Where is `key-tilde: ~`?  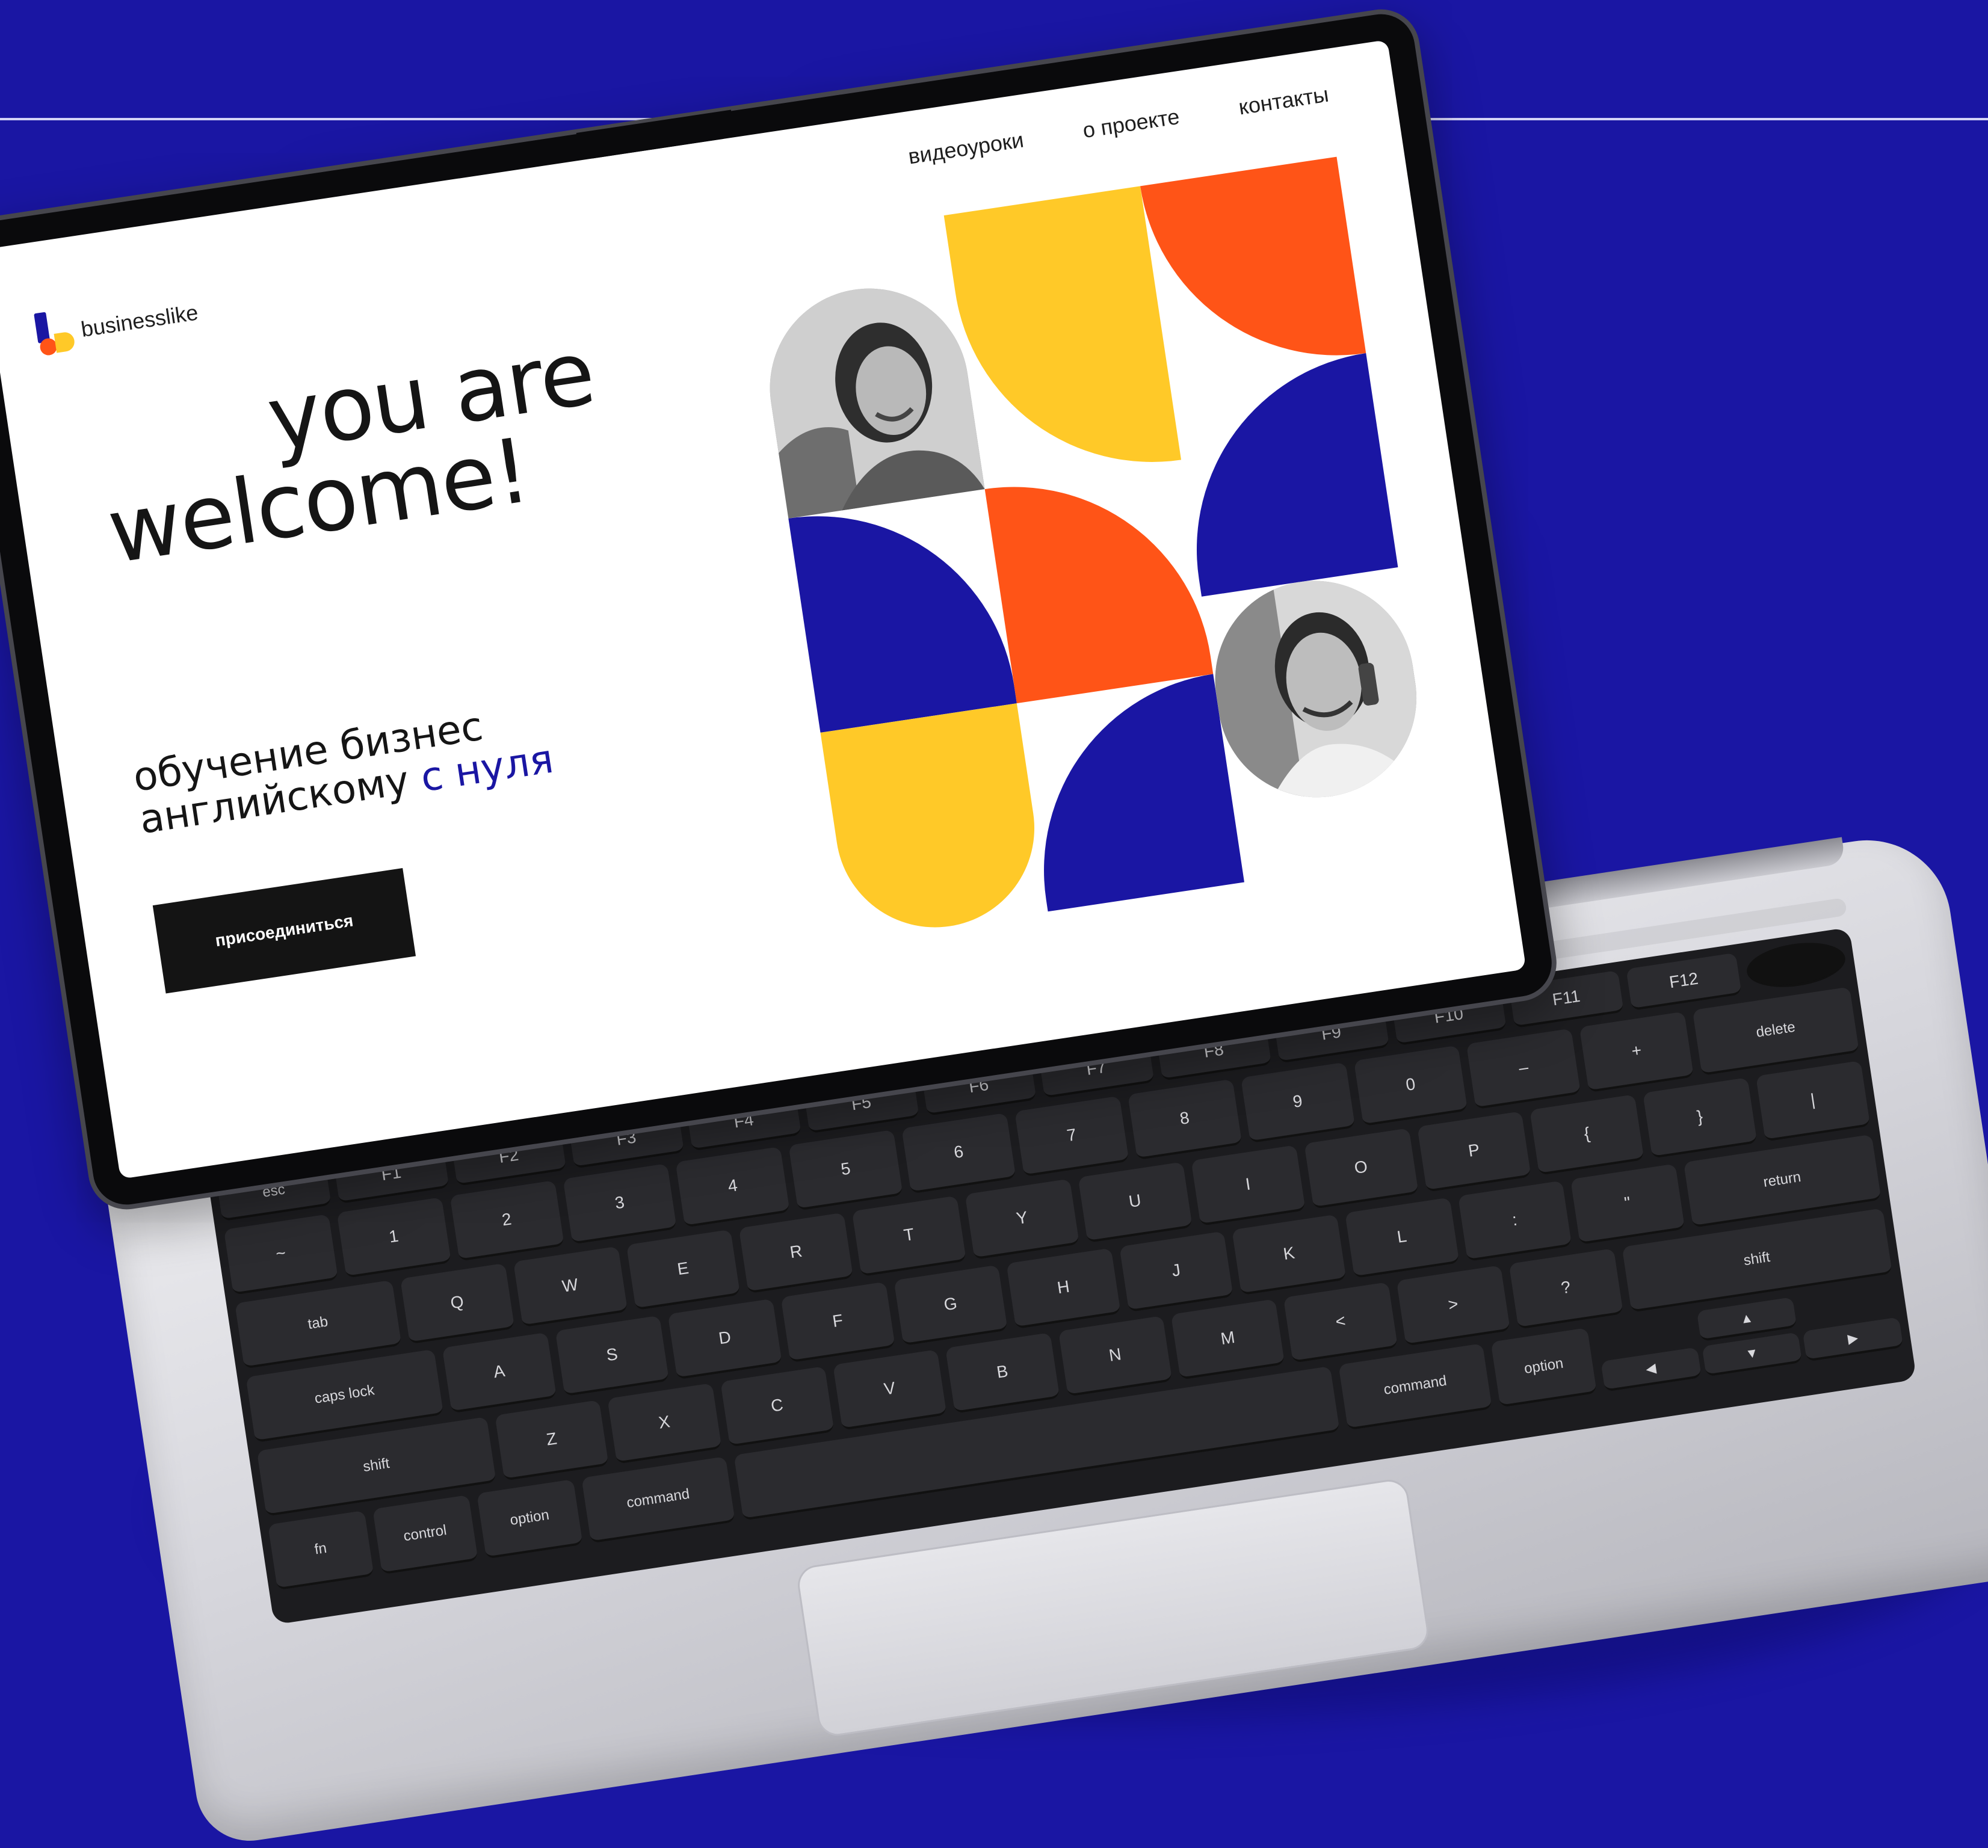 key-tilde: ~ is located at coordinates (280, 1255).